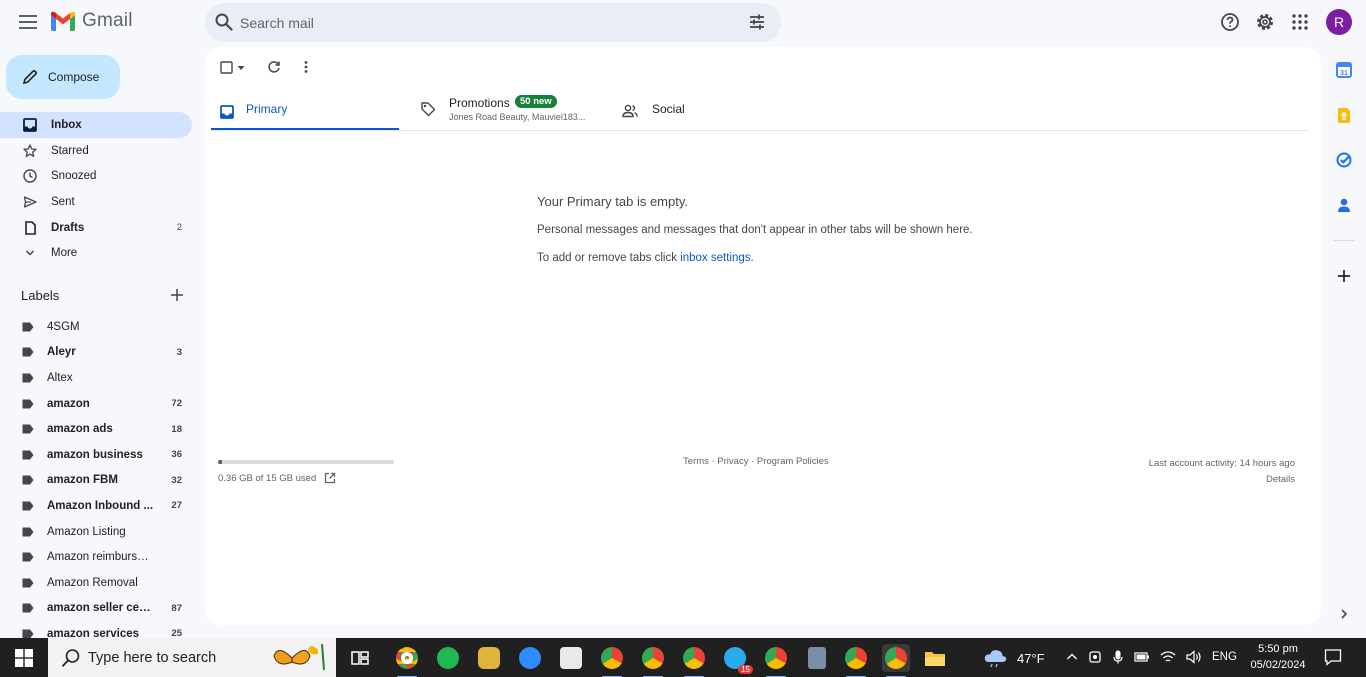  Describe the element at coordinates (479, 103) in the screenshot. I see `tab-label: Promotions` at that location.